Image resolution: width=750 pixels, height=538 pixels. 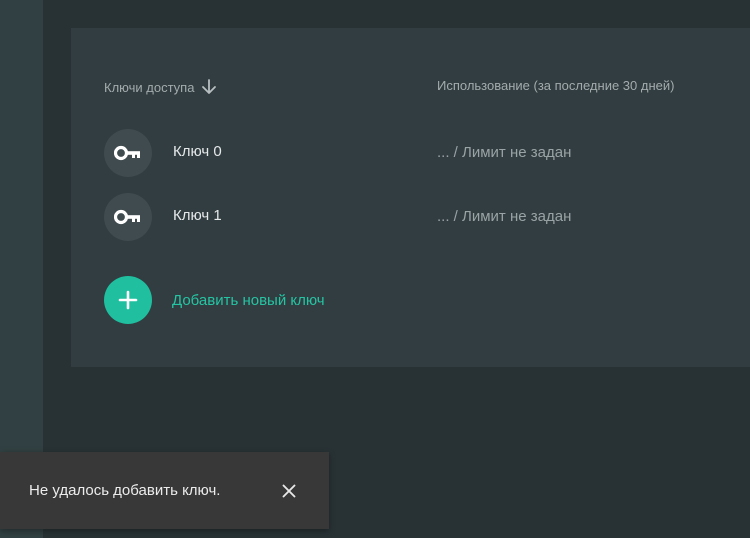 I want to click on keys-column-header: Ключи доступа, so click(x=161, y=87).